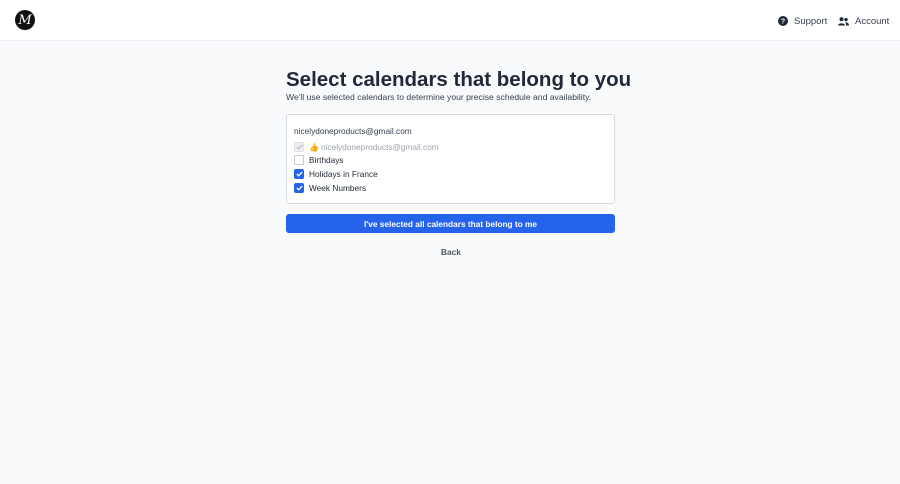 The height and width of the screenshot is (484, 900). I want to click on calendar-checkbox-primary, so click(299, 147).